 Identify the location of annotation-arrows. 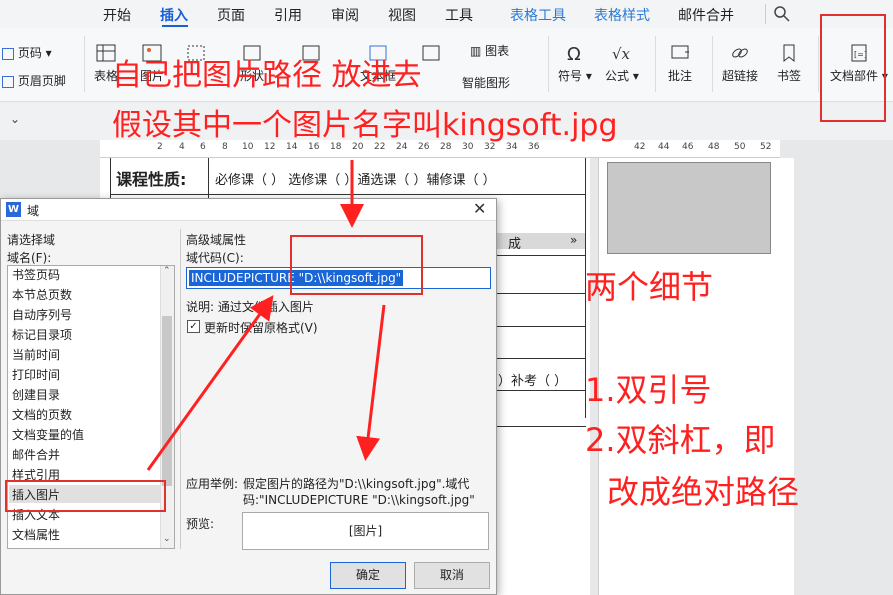
(266, 315).